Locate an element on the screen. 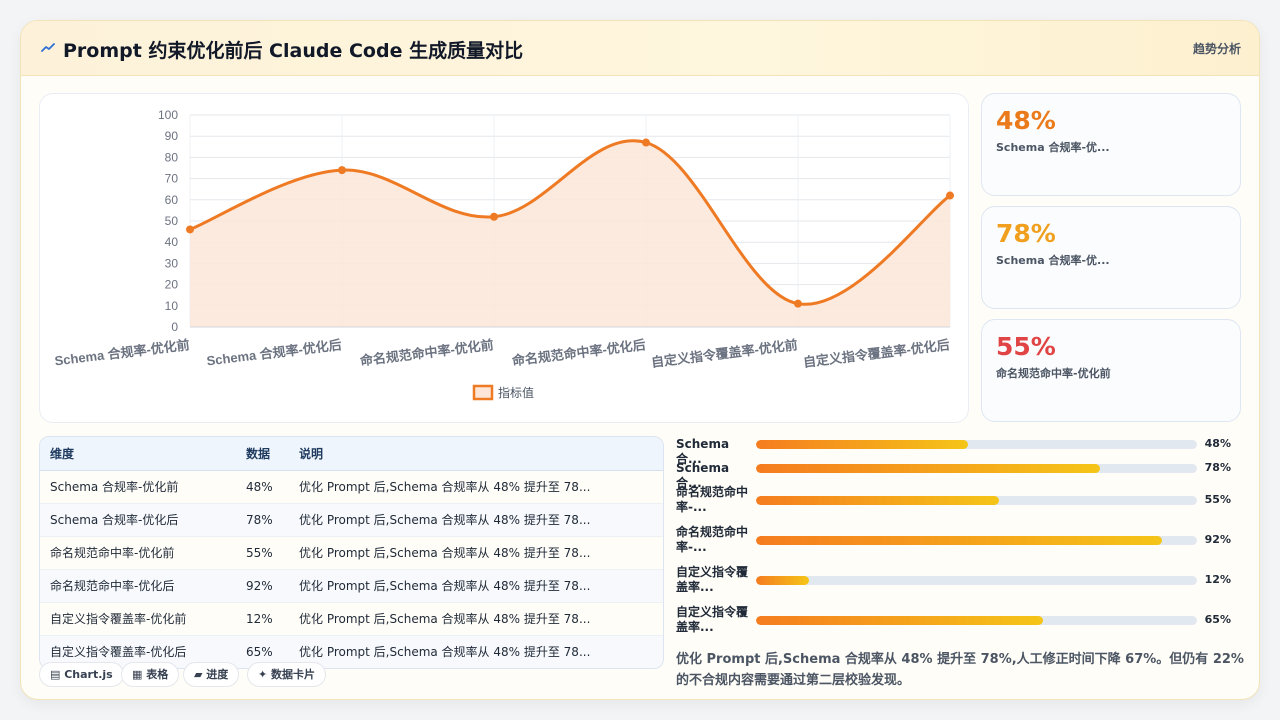 Image resolution: width=1280 pixels, height=720 pixels. cell-data: 78% is located at coordinates (259, 519).